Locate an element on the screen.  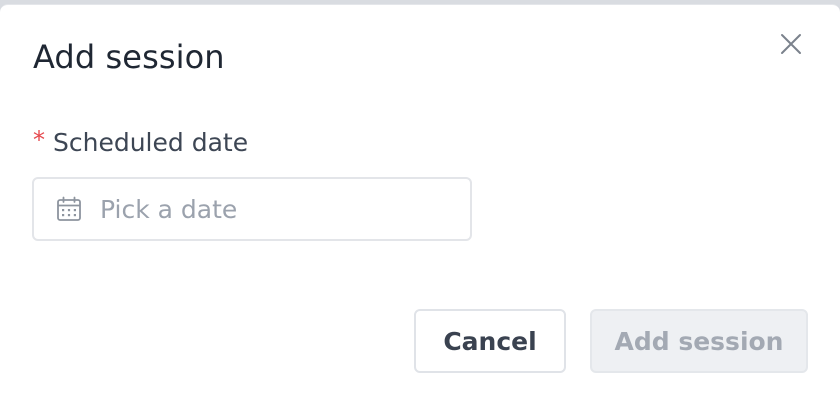
date-picker-input: Pick a date is located at coordinates (252, 209).